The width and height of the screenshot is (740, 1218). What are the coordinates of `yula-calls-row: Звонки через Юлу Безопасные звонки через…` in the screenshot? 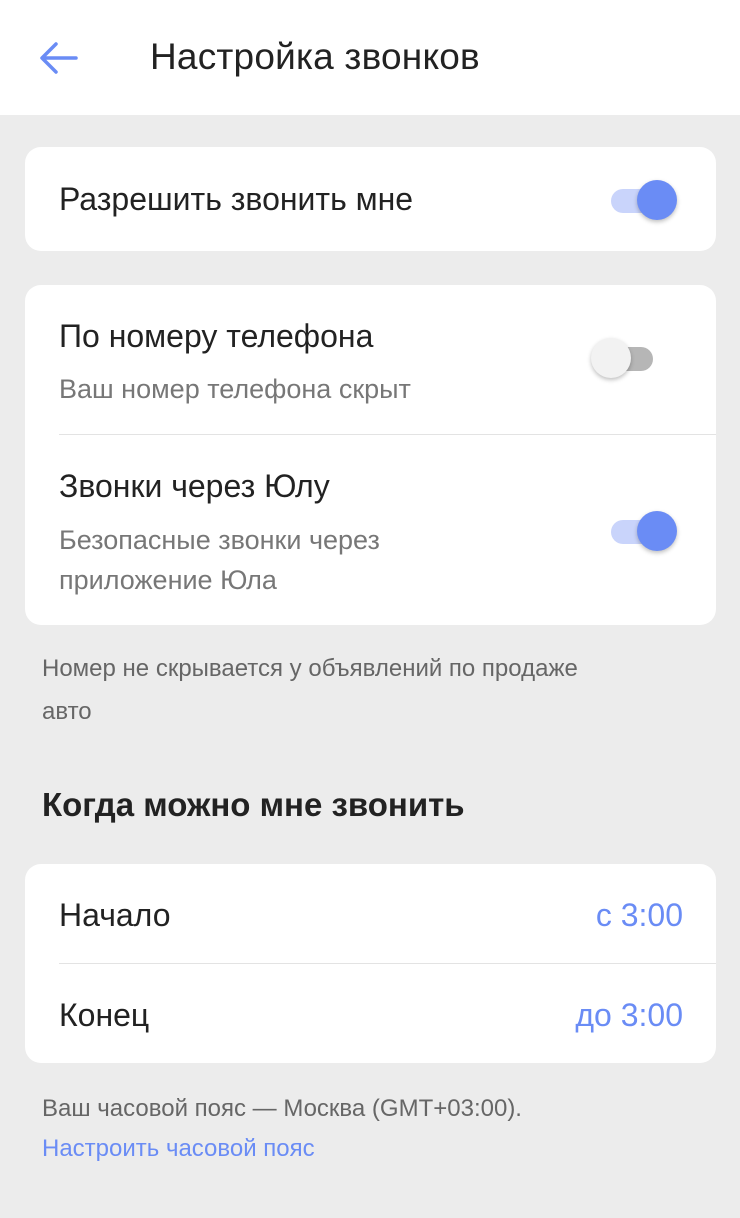 It's located at (370, 530).